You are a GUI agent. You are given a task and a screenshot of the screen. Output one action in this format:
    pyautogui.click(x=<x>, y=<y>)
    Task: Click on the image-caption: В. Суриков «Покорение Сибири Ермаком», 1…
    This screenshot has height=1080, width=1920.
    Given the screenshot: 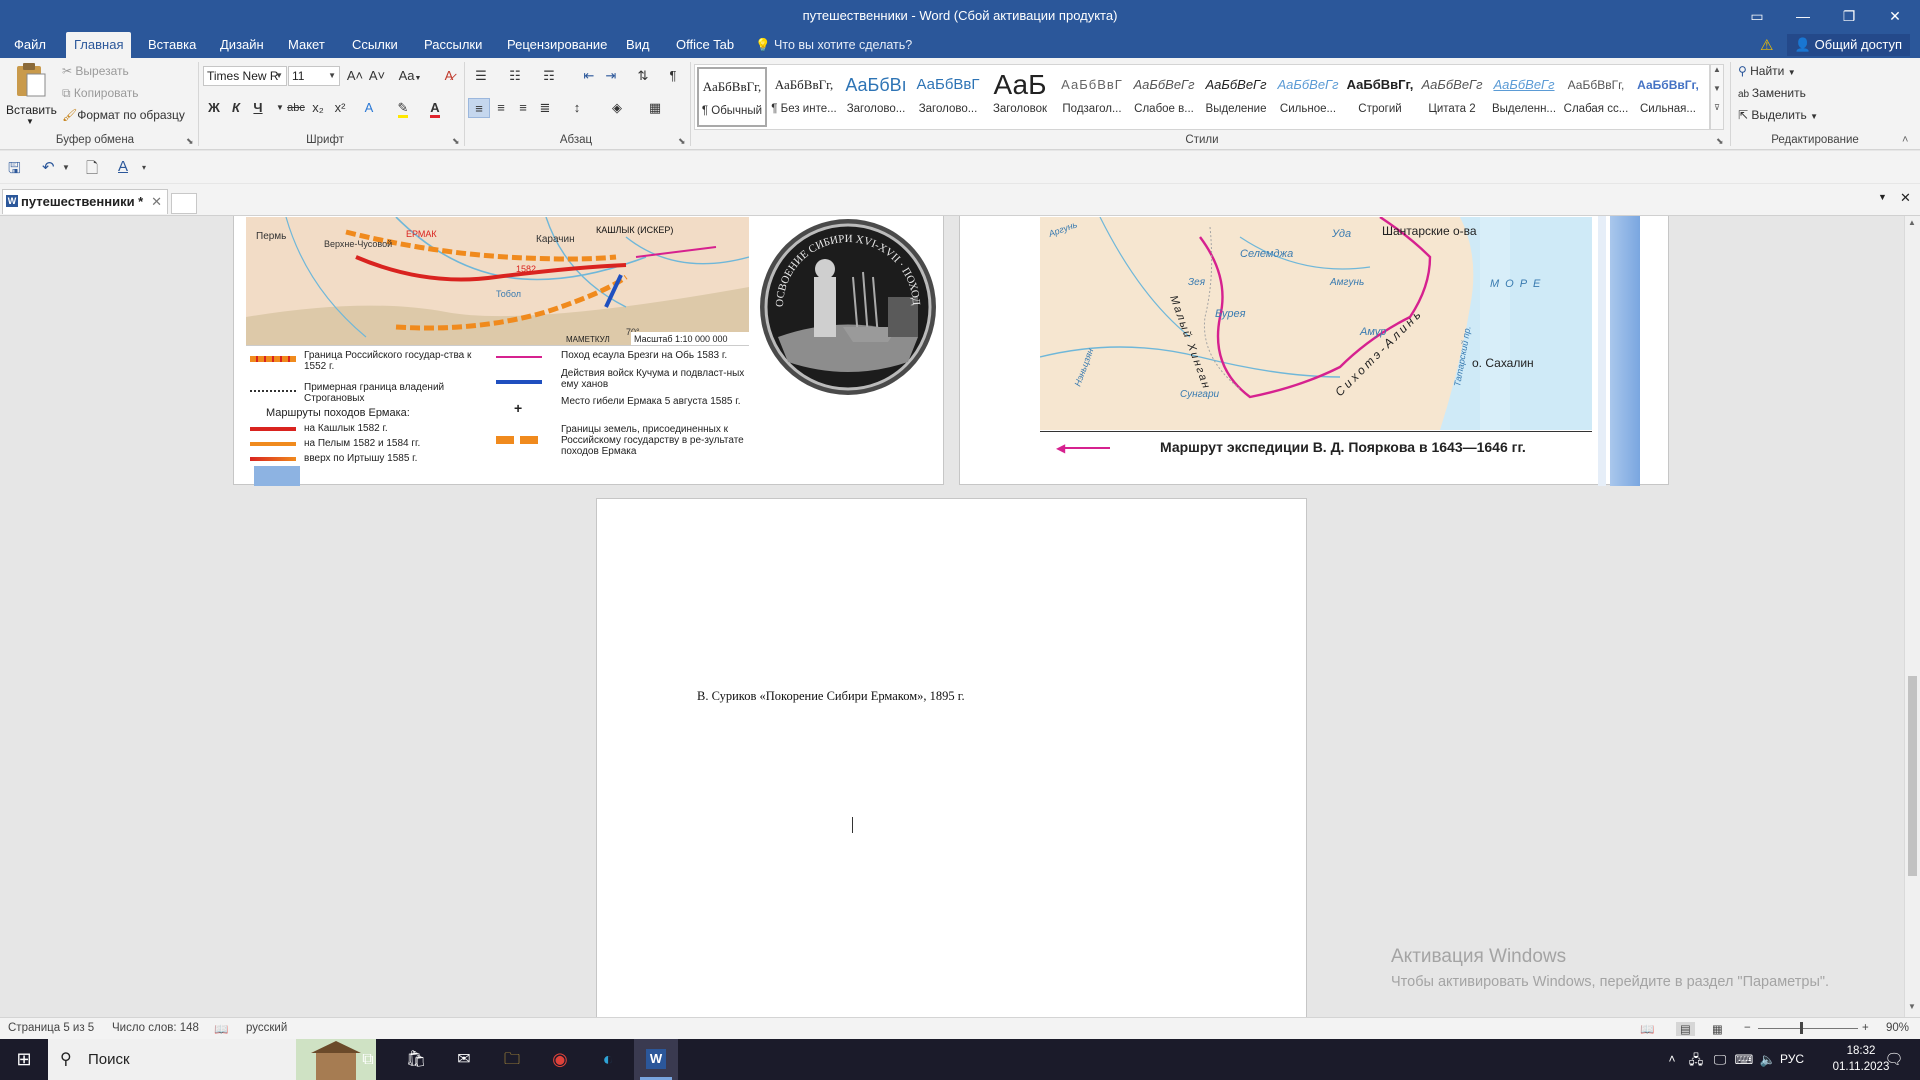 What is the action you would take?
    pyautogui.click(x=831, y=696)
    